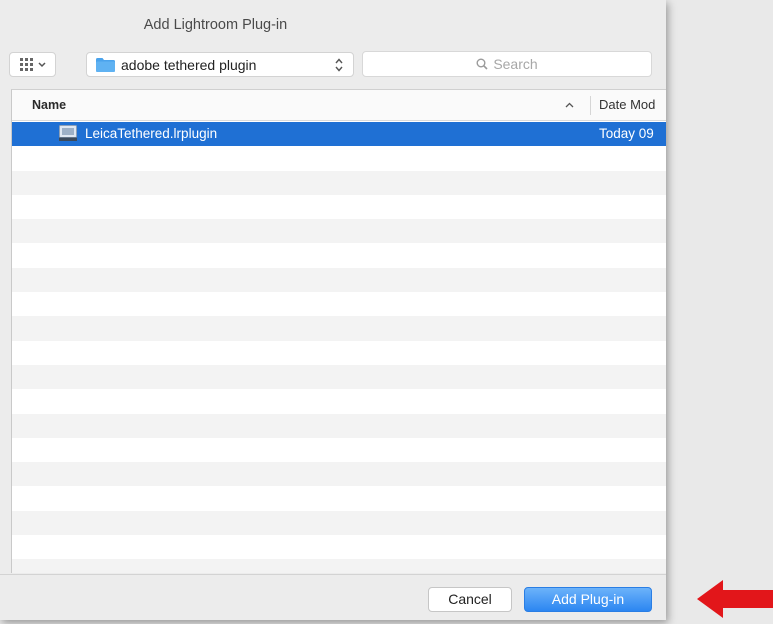 The height and width of the screenshot is (624, 773). Describe the element at coordinates (339, 134) in the screenshot. I see `file-row-leica-tethered: LeicaTethered.lrplugin Today 09` at that location.